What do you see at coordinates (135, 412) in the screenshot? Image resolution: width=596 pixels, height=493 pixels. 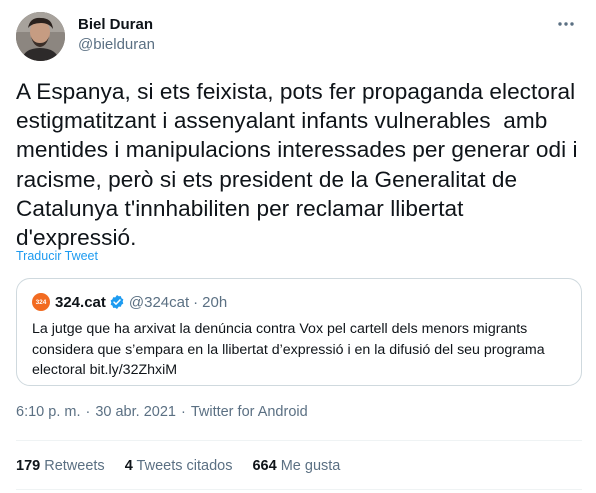 I see `tweet-date: 30 abr. 2021` at bounding box center [135, 412].